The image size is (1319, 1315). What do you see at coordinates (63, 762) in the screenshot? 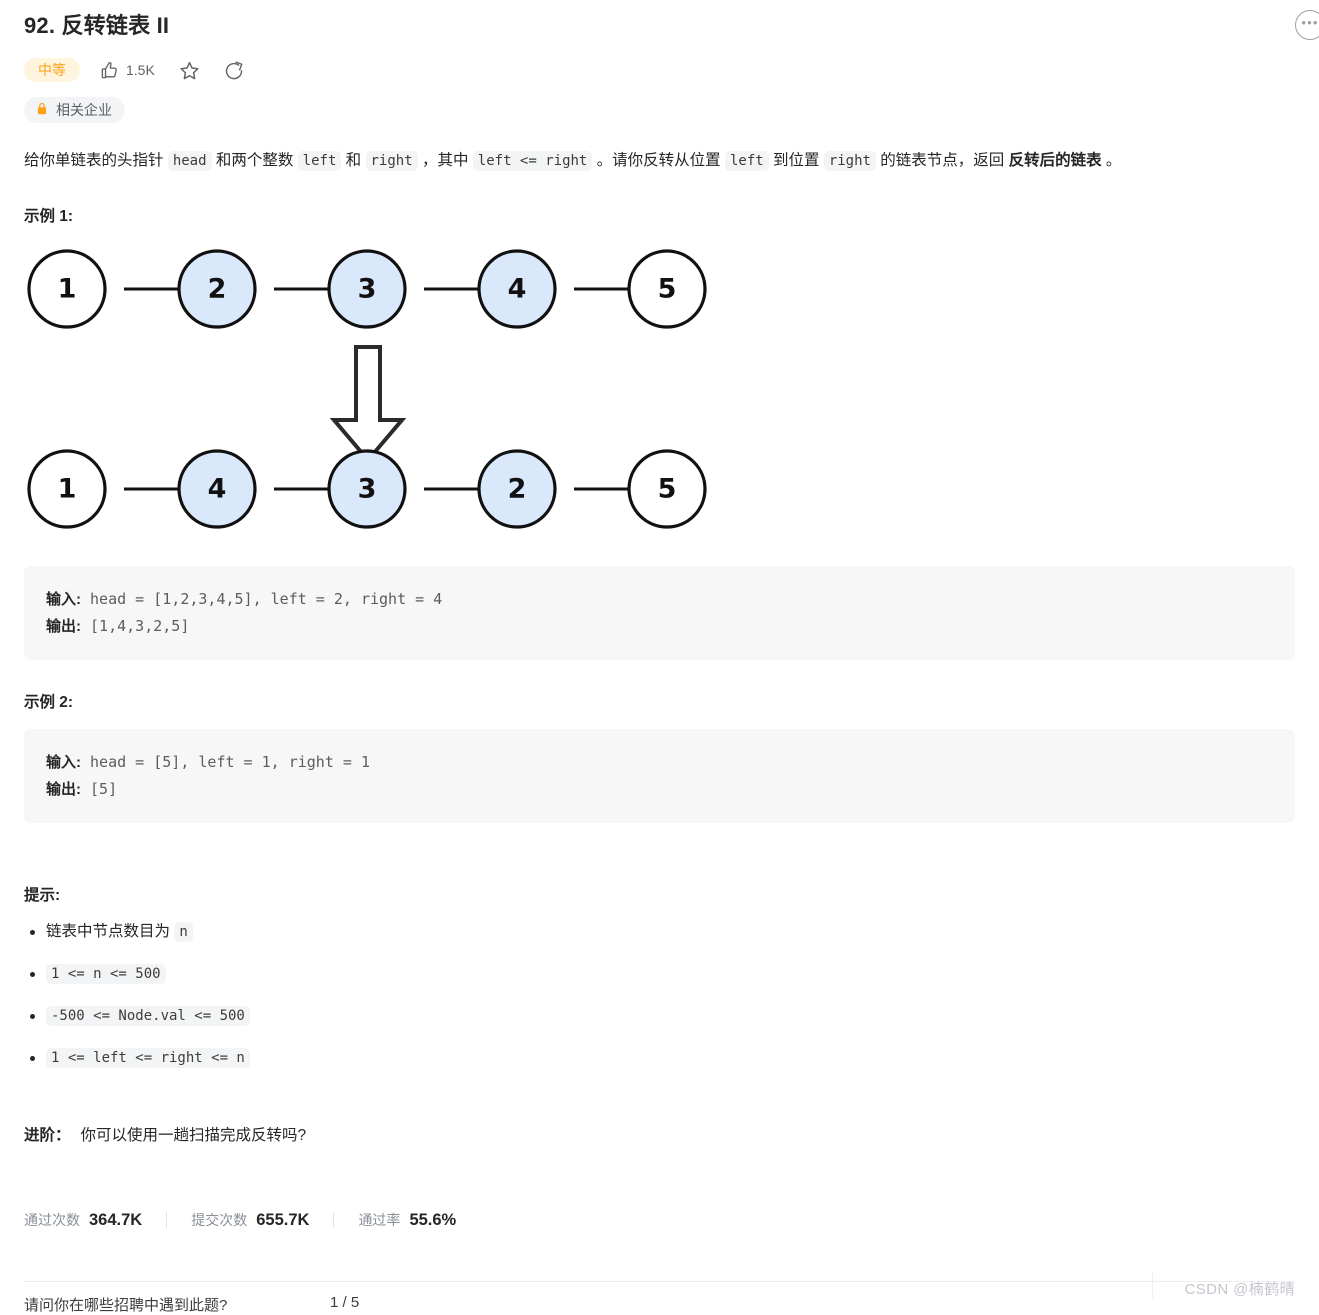
I see `example-2-input-label: 输入:` at bounding box center [63, 762].